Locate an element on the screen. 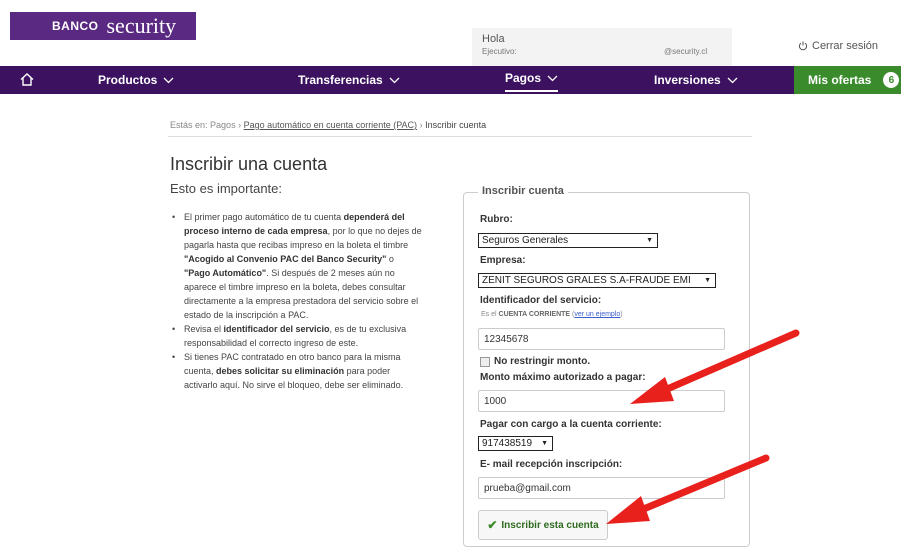 This screenshot has width=901, height=547. inscribir-cuenta-button: ✔ Inscribir esta cuenta is located at coordinates (543, 525).